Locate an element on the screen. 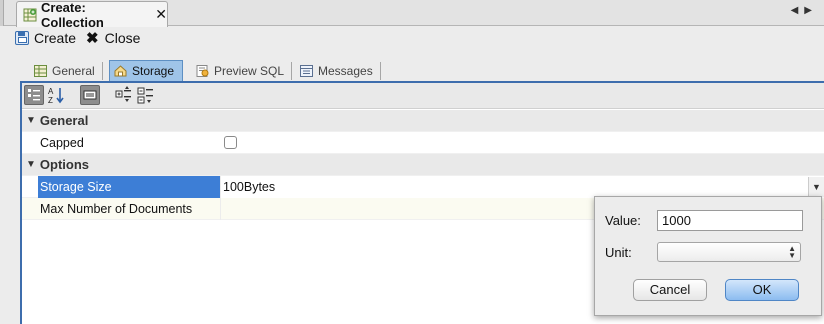 This screenshot has height=324, width=824. show-descriptions-button is located at coordinates (90, 95).